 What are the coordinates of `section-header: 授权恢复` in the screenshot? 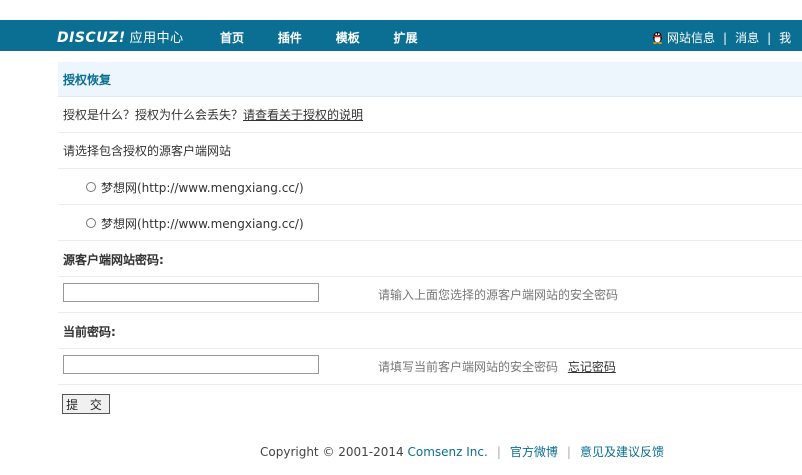 It's located at (430, 79).